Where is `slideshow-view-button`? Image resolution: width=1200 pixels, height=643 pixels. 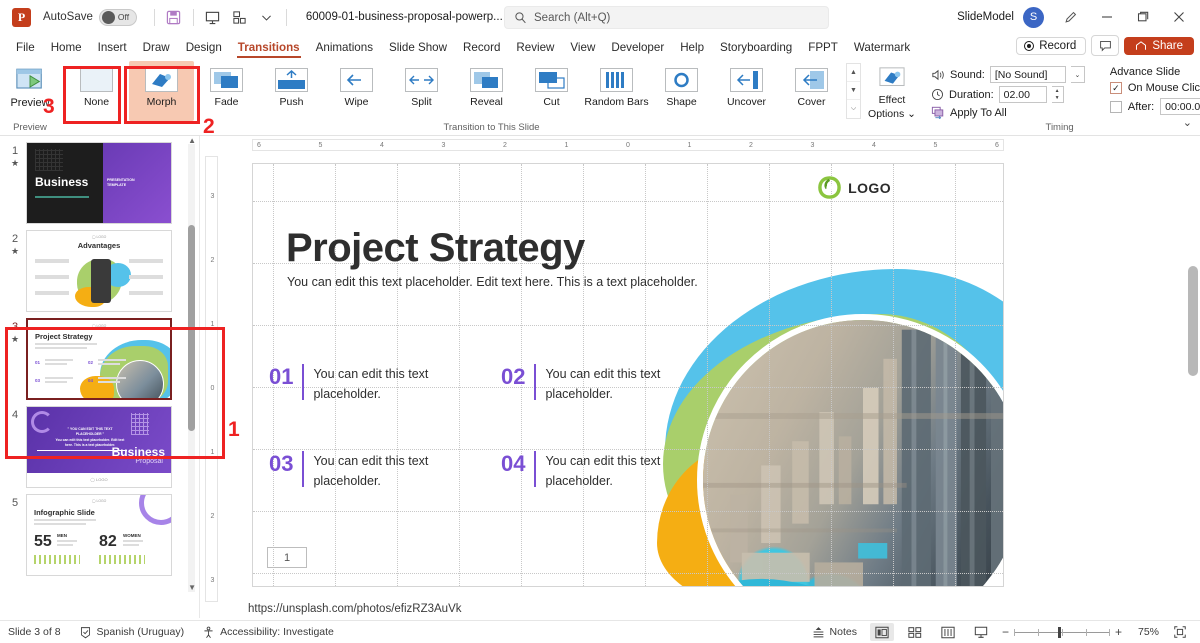
slideshow-view-button is located at coordinates (981, 632).